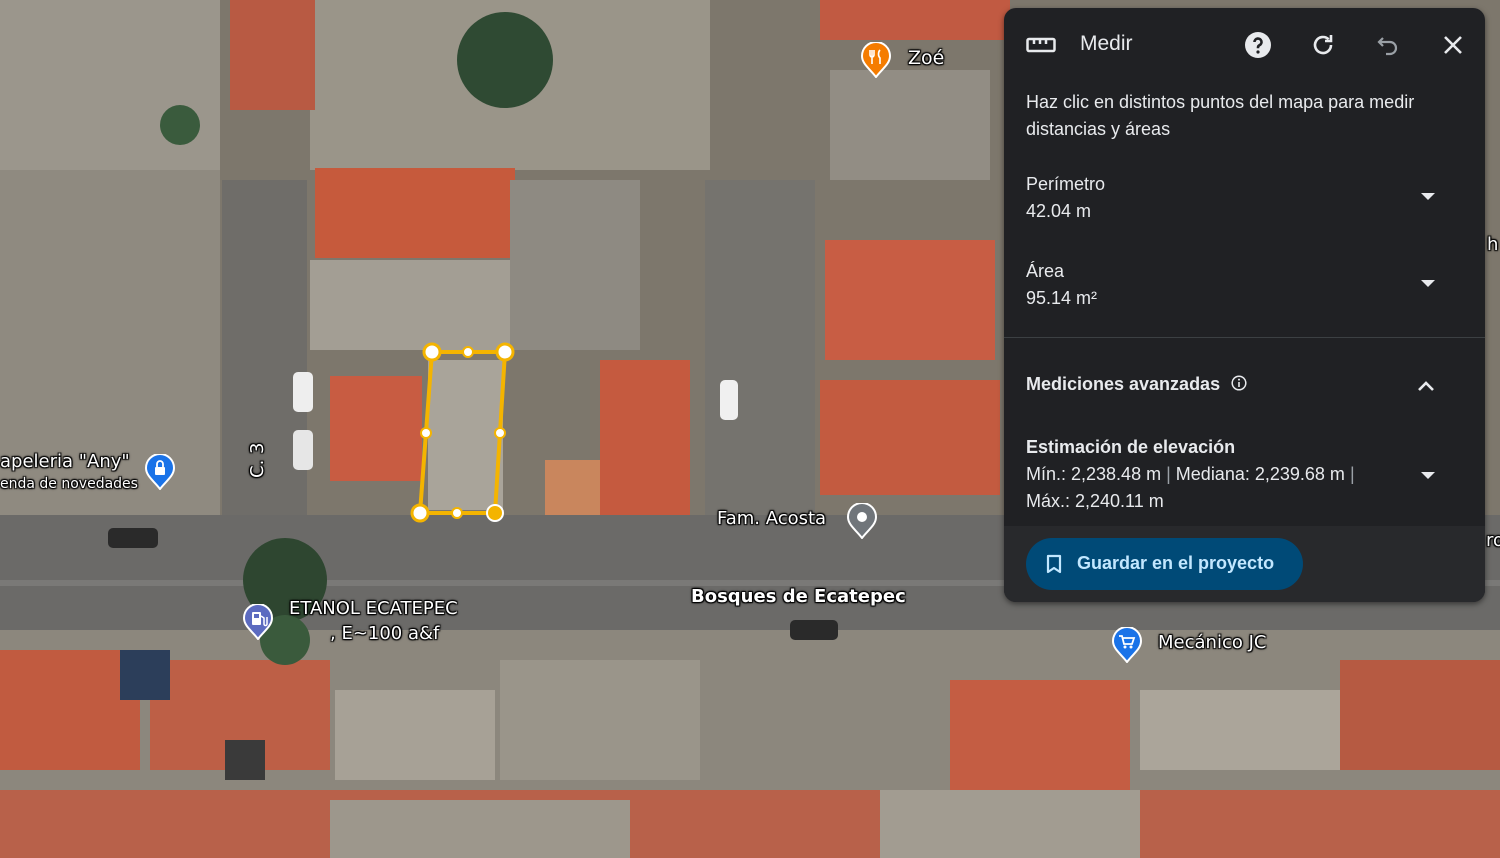 The height and width of the screenshot is (858, 1500). I want to click on street-label-bosques: Bosques de Ecatepec, so click(798, 596).